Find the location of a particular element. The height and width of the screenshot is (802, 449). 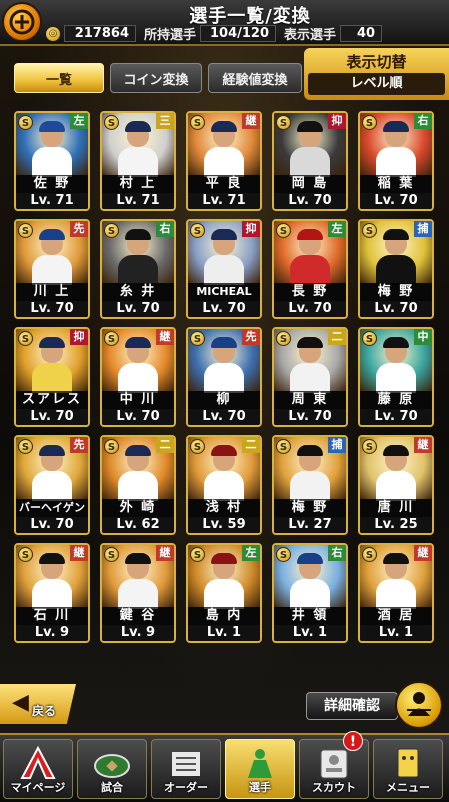

player-level: Lv. 1 is located at coordinates (396, 633).